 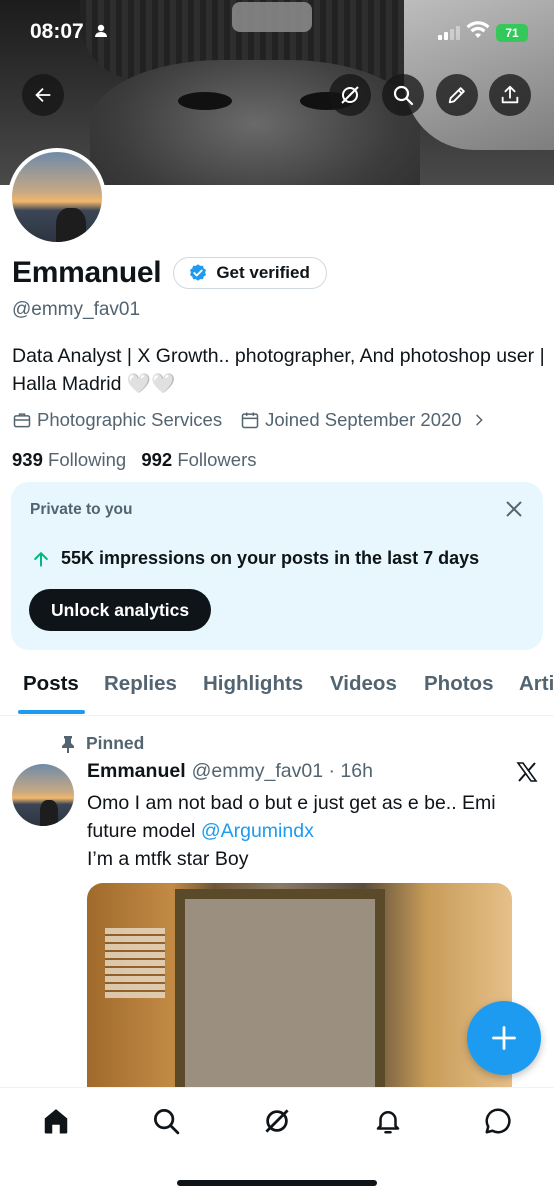 What do you see at coordinates (41, 559) in the screenshot?
I see `arrow-up-icon` at bounding box center [41, 559].